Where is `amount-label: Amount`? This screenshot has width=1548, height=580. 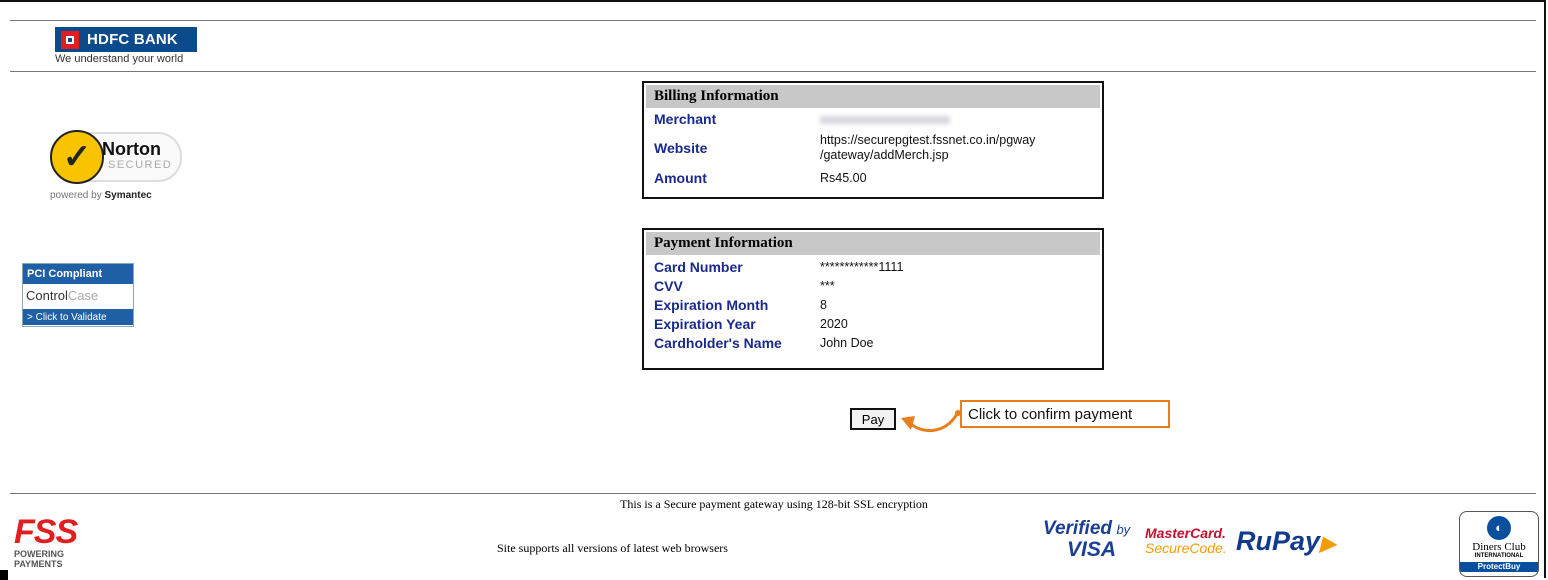
amount-label: Amount is located at coordinates (680, 178).